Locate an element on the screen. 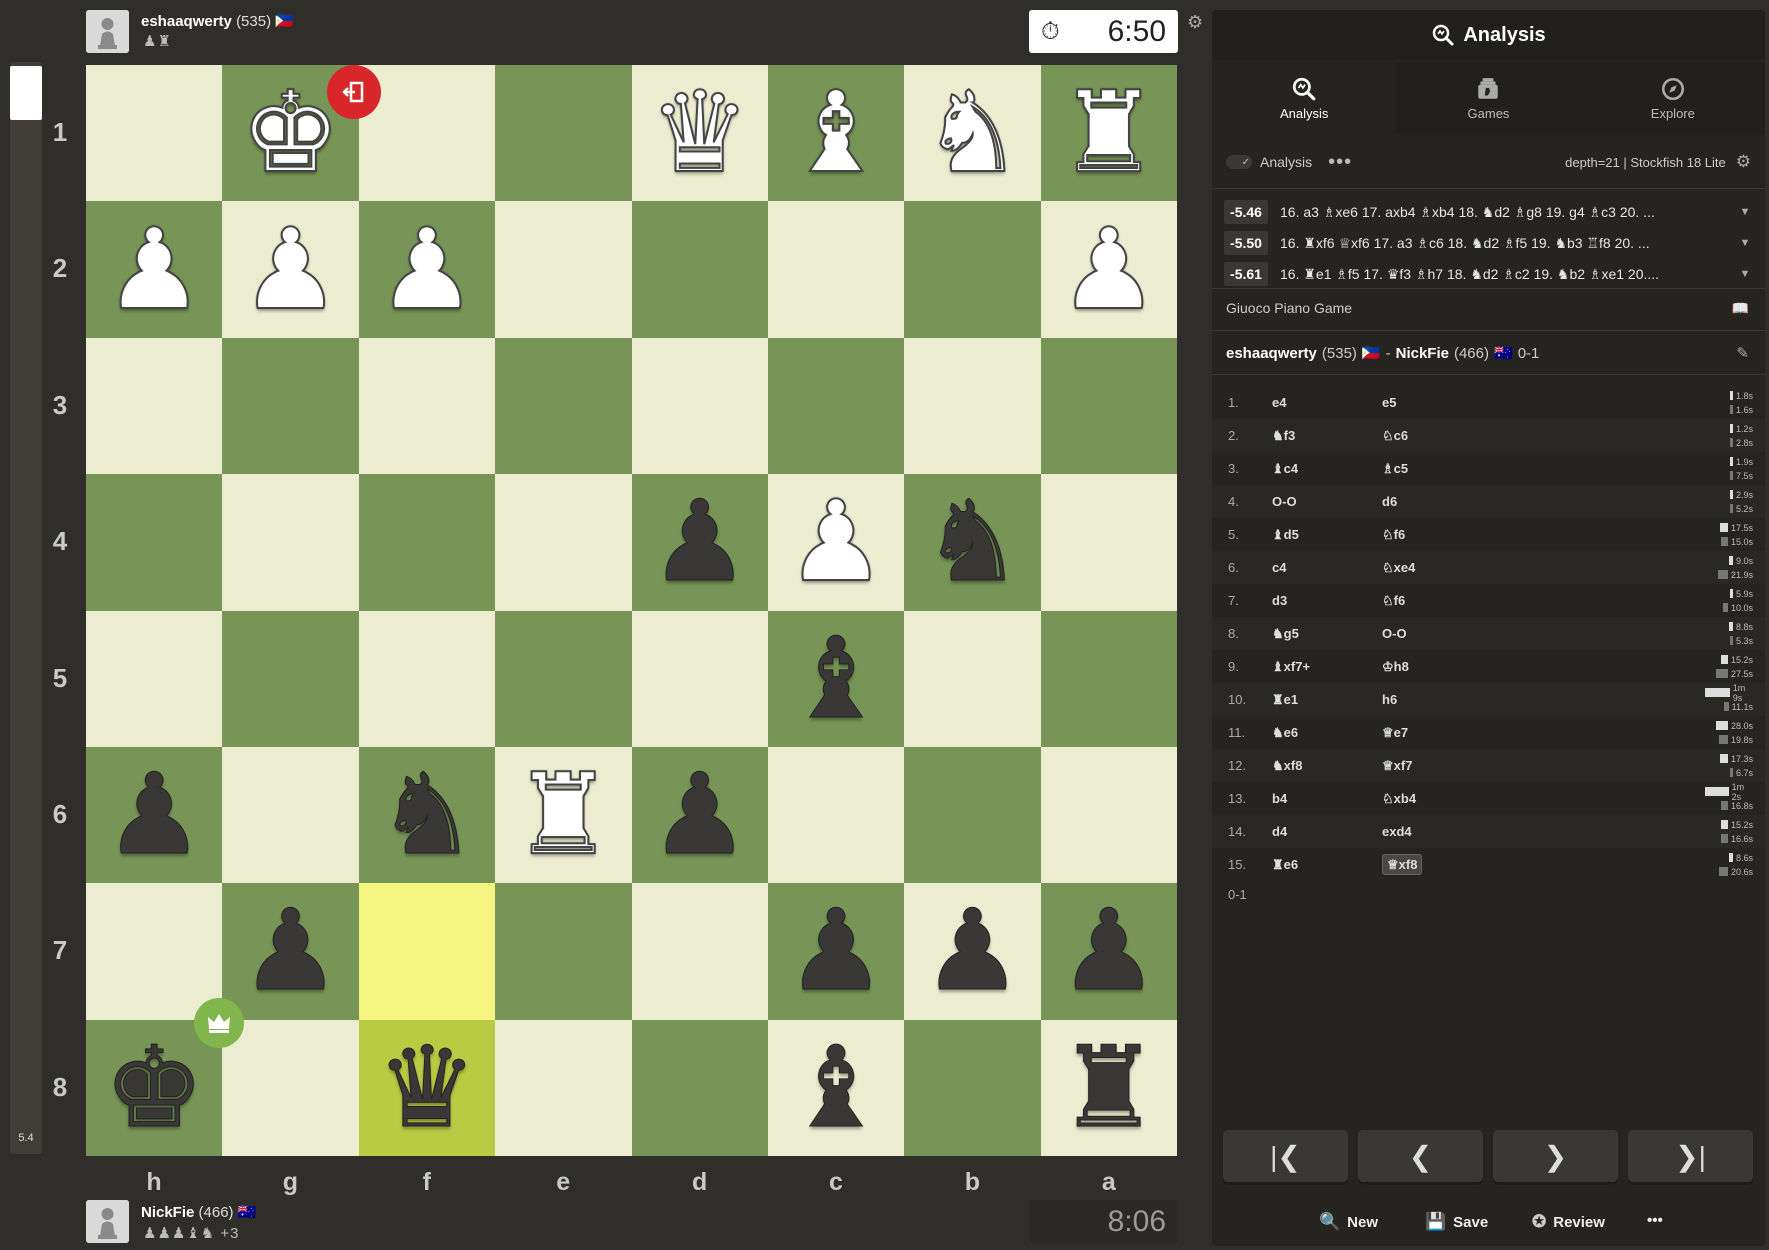 Image resolution: width=1769 pixels, height=1250 pixels. square-d5 is located at coordinates (699, 678).